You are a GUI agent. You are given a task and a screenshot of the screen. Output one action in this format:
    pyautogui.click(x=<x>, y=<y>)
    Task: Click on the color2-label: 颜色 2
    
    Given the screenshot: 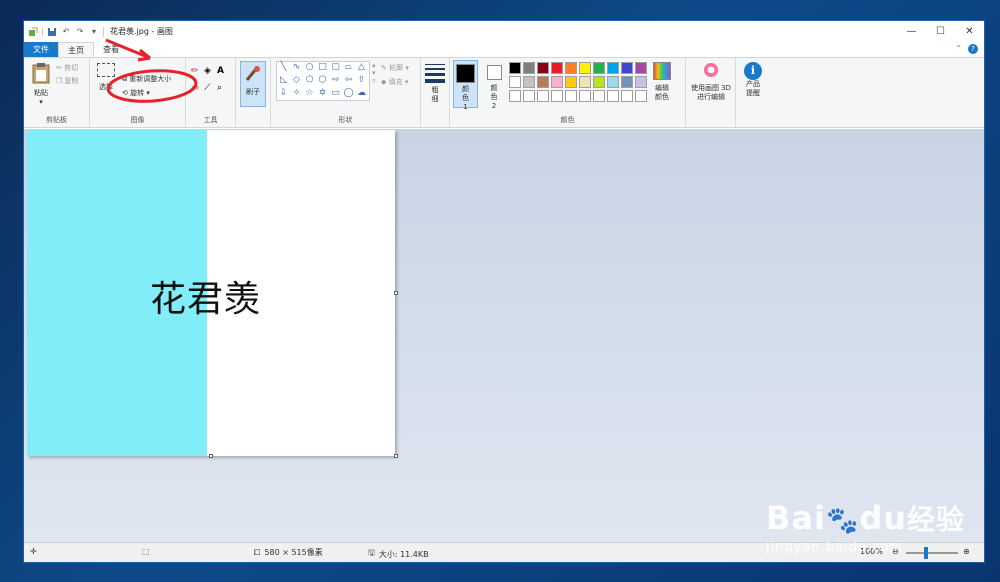 What is the action you would take?
    pyautogui.click(x=494, y=97)
    